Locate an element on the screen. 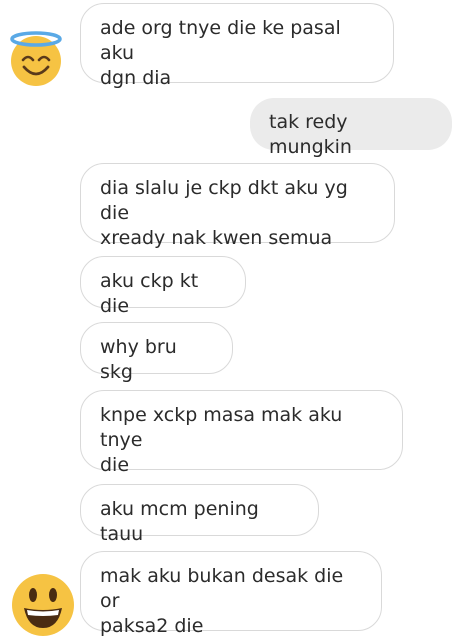 This screenshot has width=472, height=640. message-bubble-incoming: knpe xckp masa mak aku tnye die is located at coordinates (241, 433).